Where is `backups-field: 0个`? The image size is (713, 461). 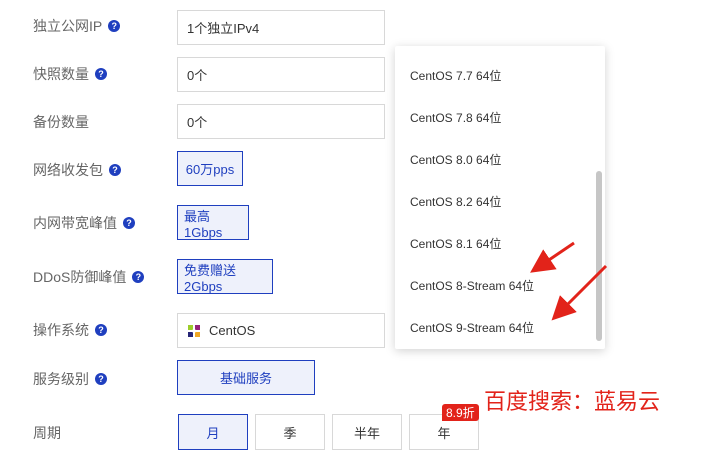
backups-field: 0个 is located at coordinates (281, 121).